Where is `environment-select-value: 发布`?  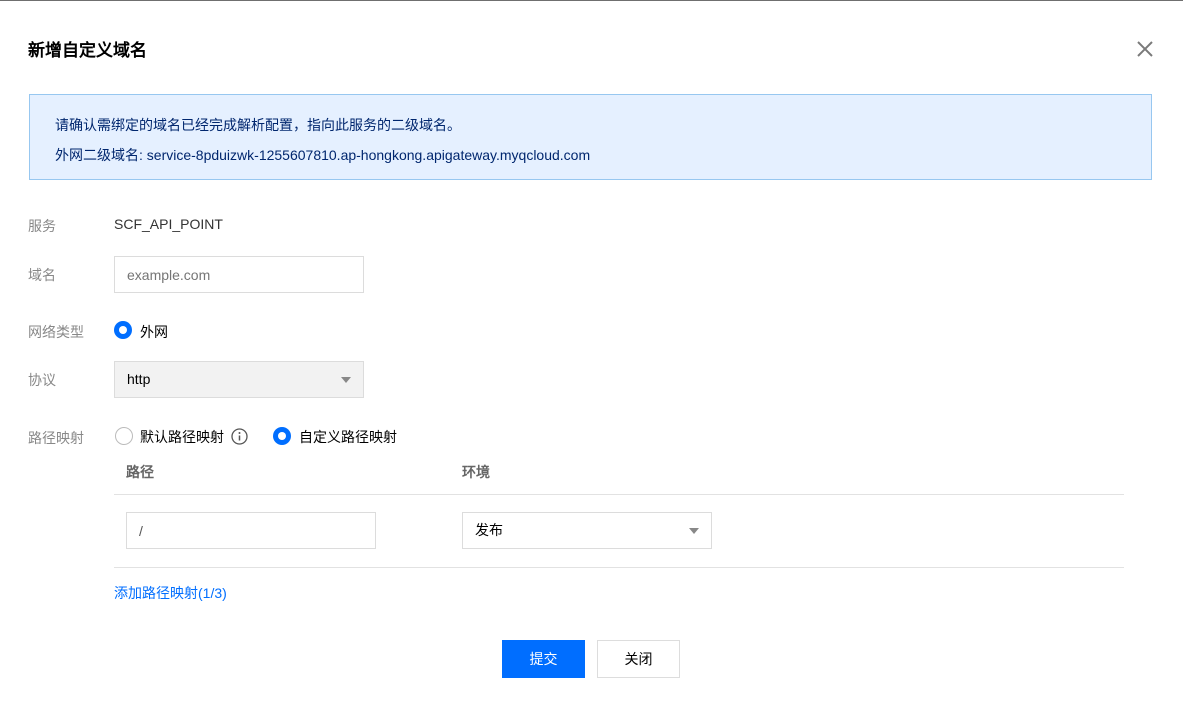
environment-select-value: 发布 is located at coordinates (489, 530).